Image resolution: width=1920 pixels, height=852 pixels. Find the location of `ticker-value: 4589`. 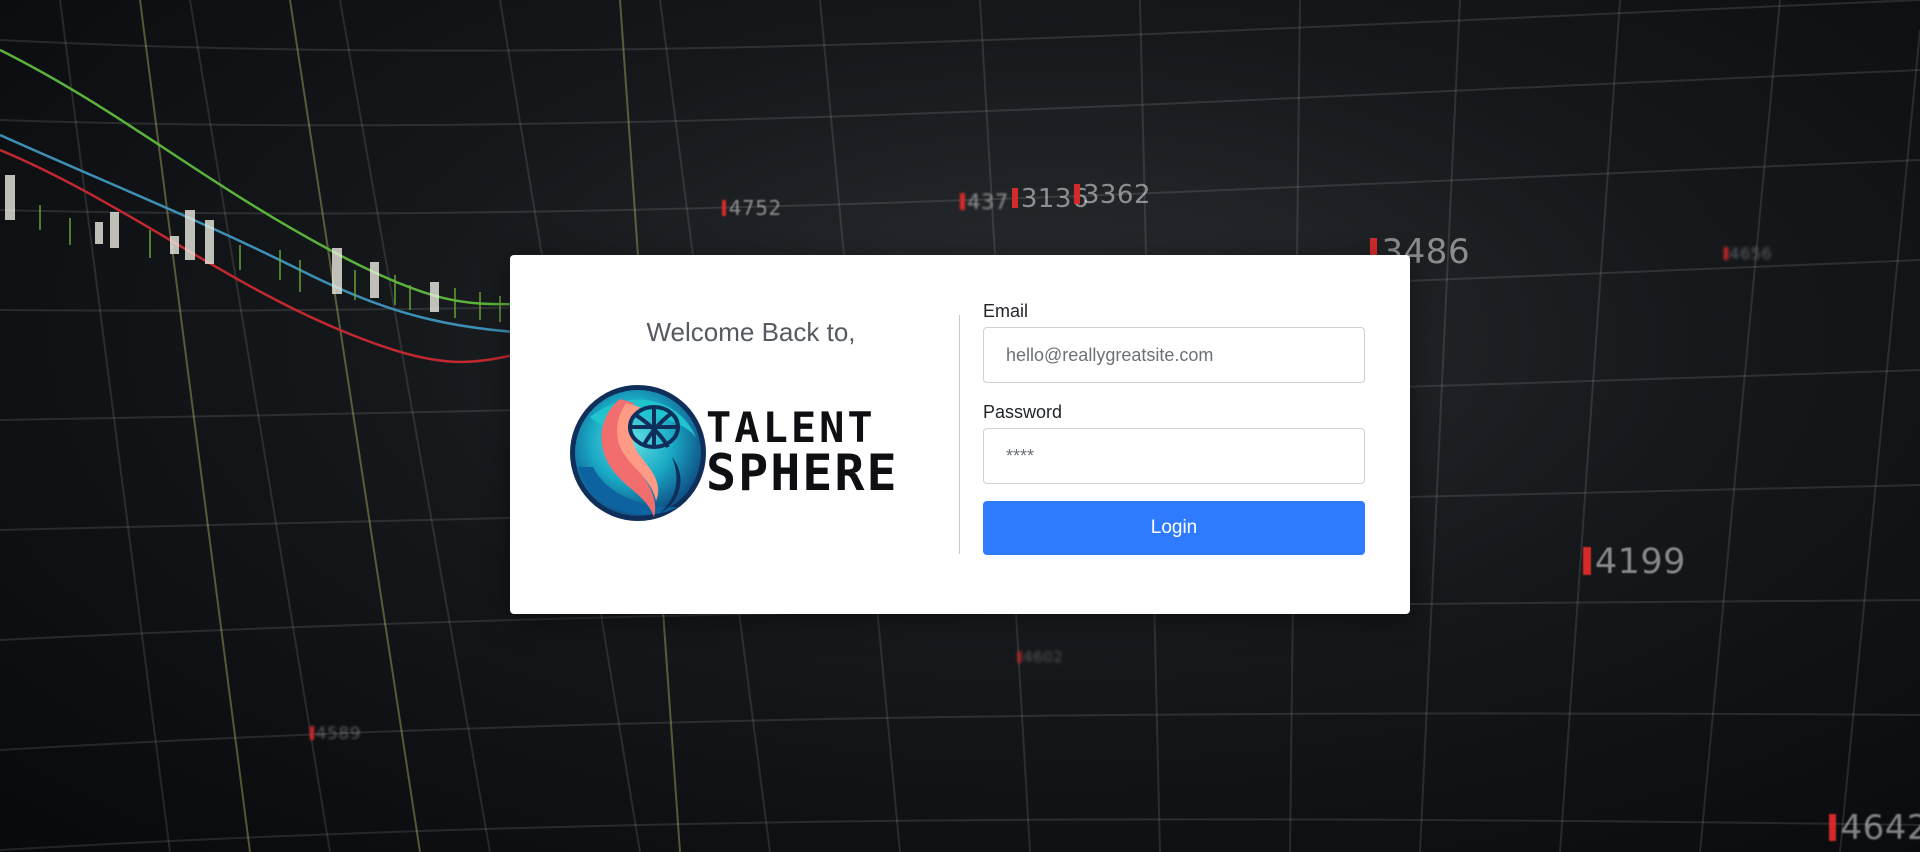

ticker-value: 4589 is located at coordinates (335, 734).